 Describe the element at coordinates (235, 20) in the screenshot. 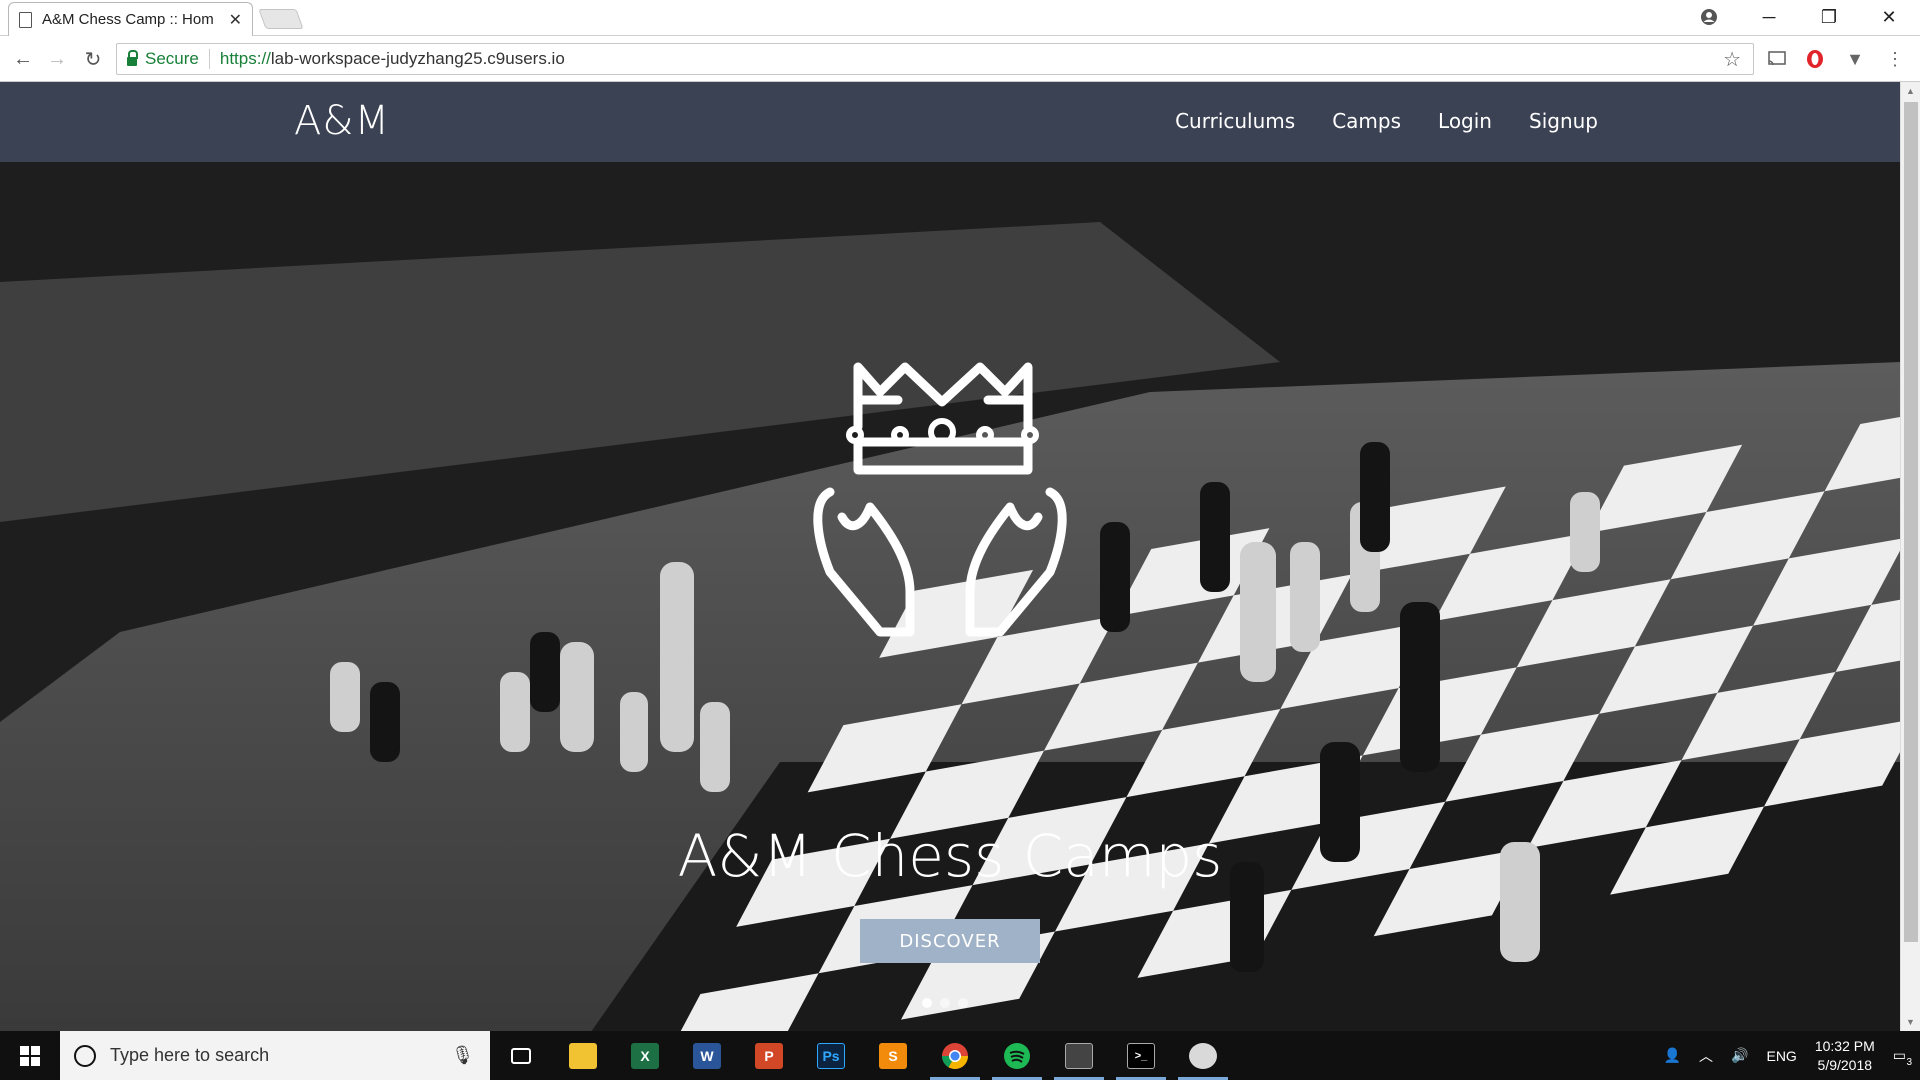

I see `close-tab-icon: ✕` at that location.